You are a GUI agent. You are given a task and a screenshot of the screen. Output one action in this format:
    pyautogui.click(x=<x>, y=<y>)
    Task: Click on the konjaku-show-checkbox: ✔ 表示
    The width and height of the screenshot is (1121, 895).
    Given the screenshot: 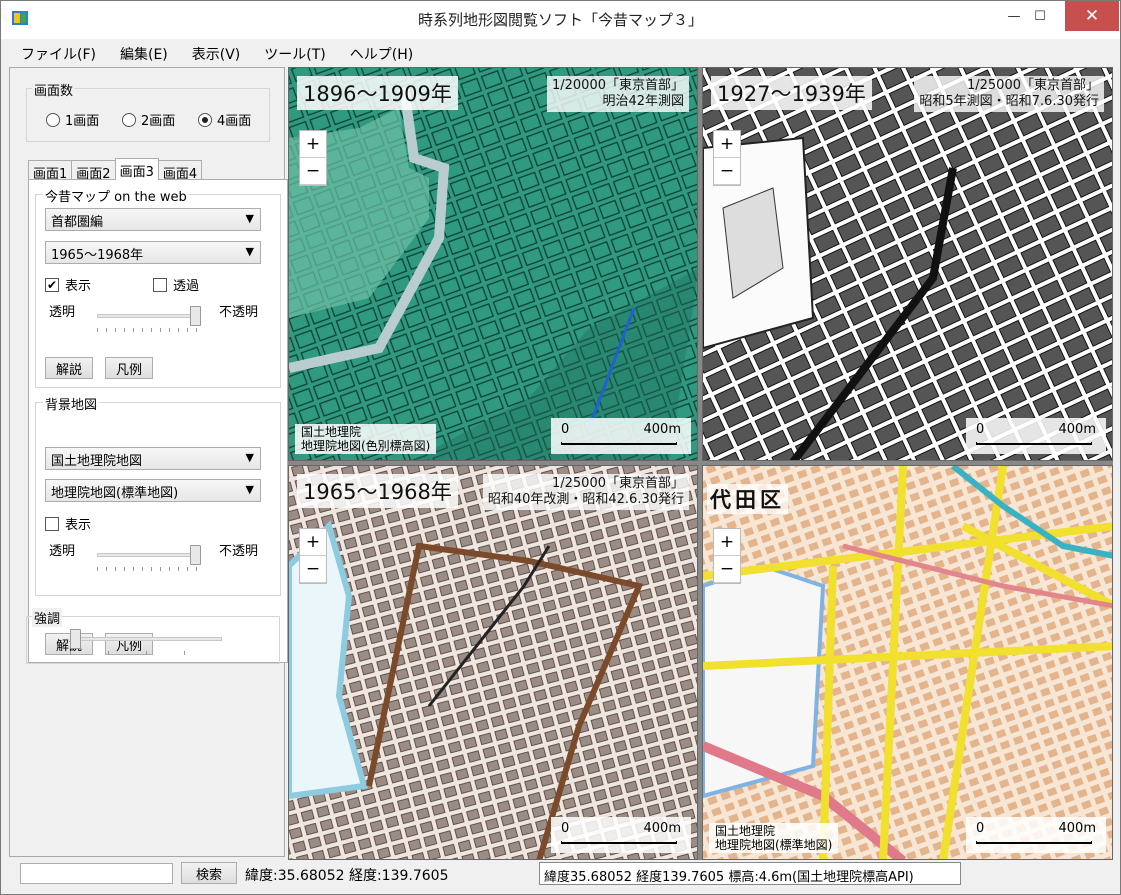 What is the action you would take?
    pyautogui.click(x=68, y=284)
    